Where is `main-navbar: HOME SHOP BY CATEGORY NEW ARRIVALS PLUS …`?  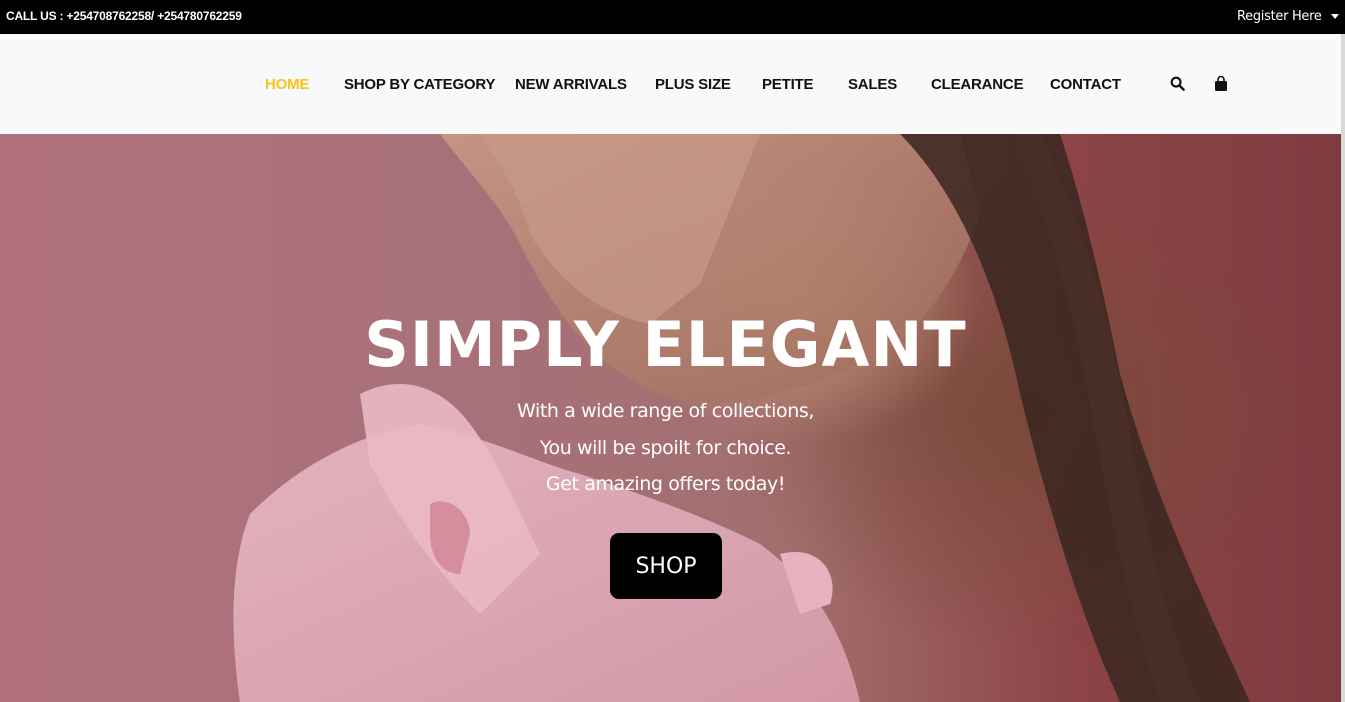
main-navbar: HOME SHOP BY CATEGORY NEW ARRIVALS PLUS … is located at coordinates (670, 84).